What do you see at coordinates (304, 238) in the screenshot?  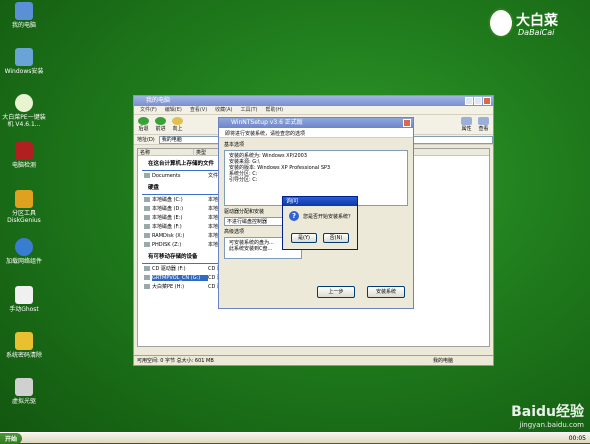 I see `yes-button: 是(Y)` at bounding box center [304, 238].